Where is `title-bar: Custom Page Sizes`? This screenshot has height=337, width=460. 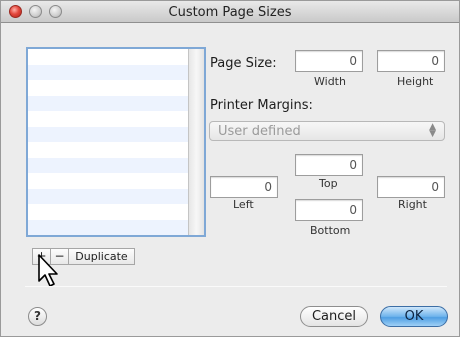
title-bar: Custom Page Sizes is located at coordinates (230, 12).